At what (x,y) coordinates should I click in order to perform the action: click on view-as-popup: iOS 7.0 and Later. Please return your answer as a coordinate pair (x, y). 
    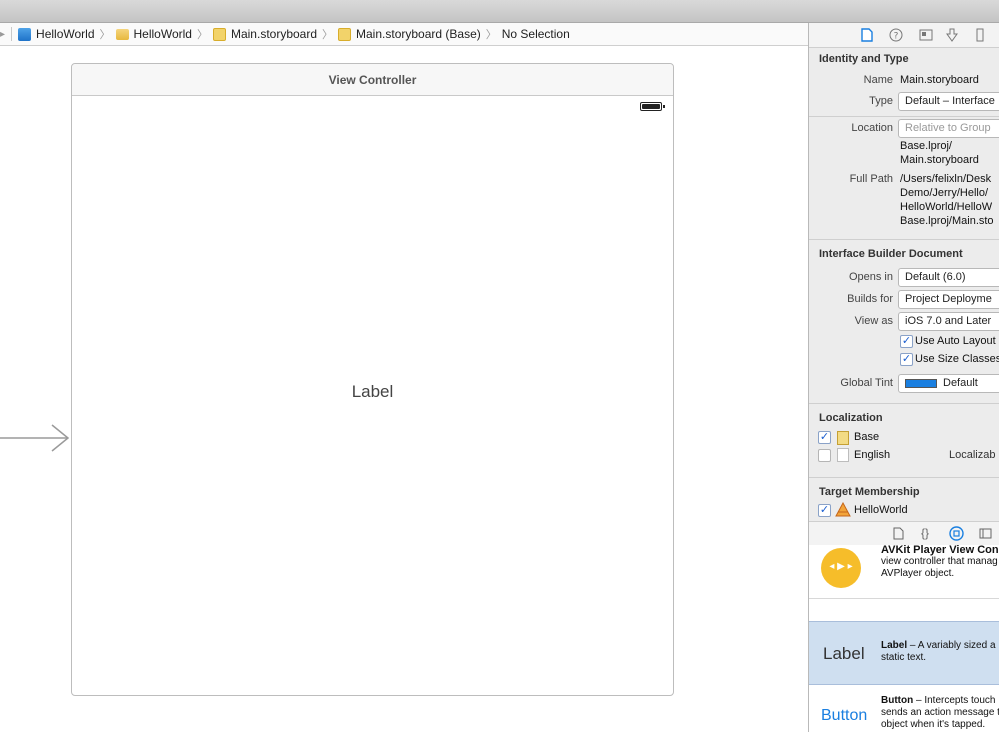
    Looking at the image, I should click on (948, 321).